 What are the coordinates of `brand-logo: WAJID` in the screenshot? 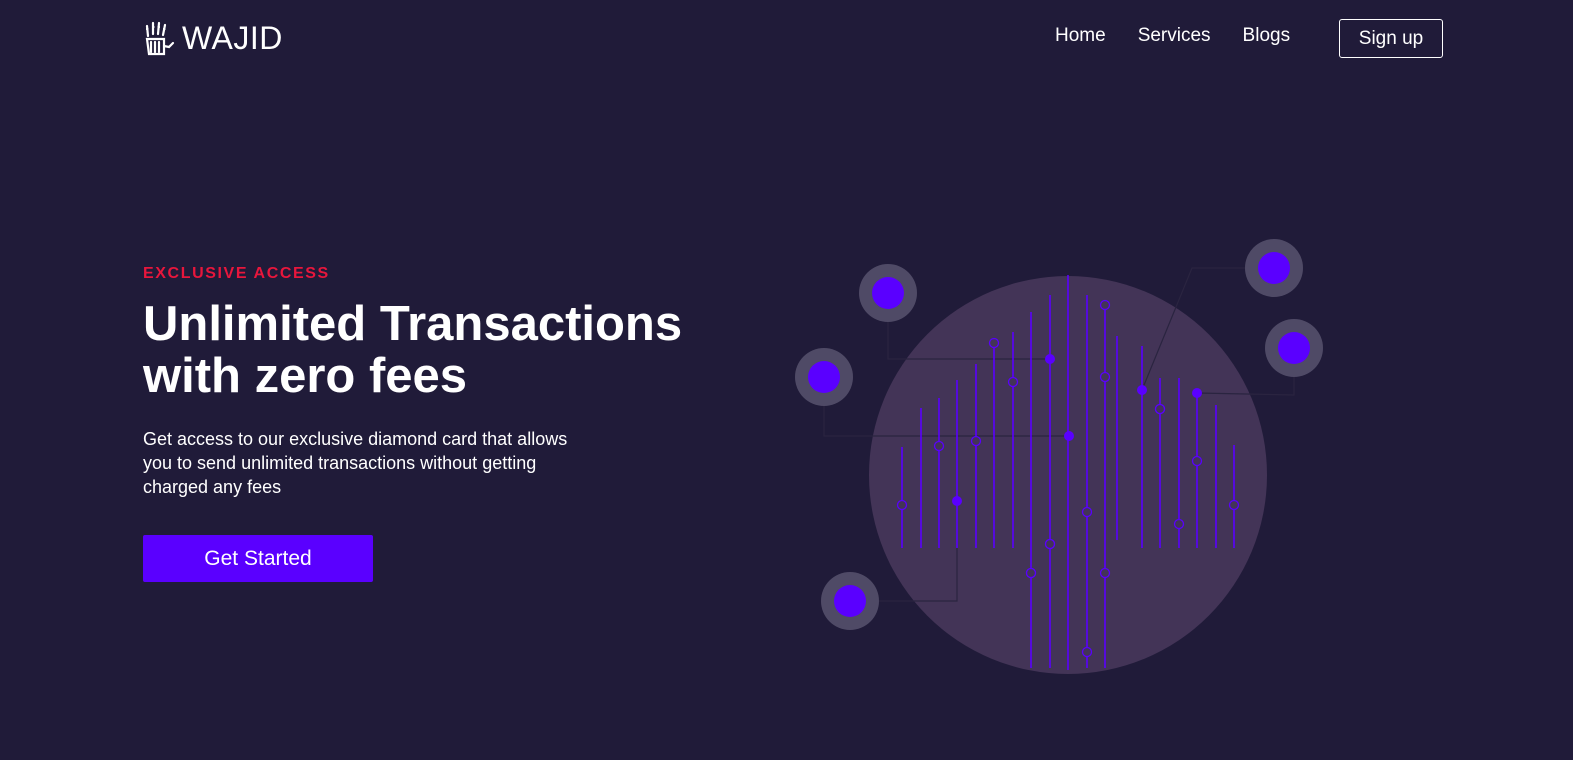 It's located at (213, 38).